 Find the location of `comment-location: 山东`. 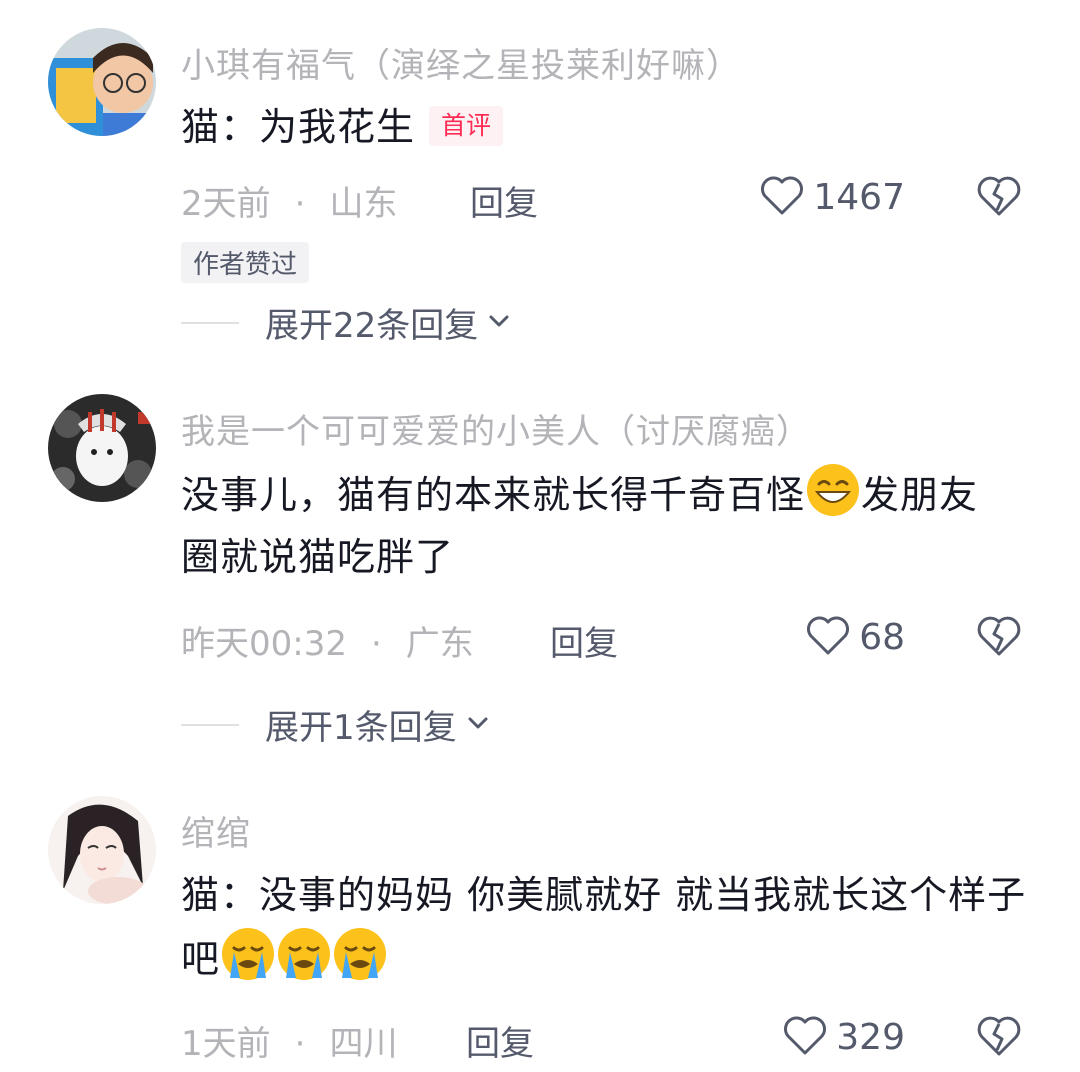

comment-location: 山东 is located at coordinates (363, 204).